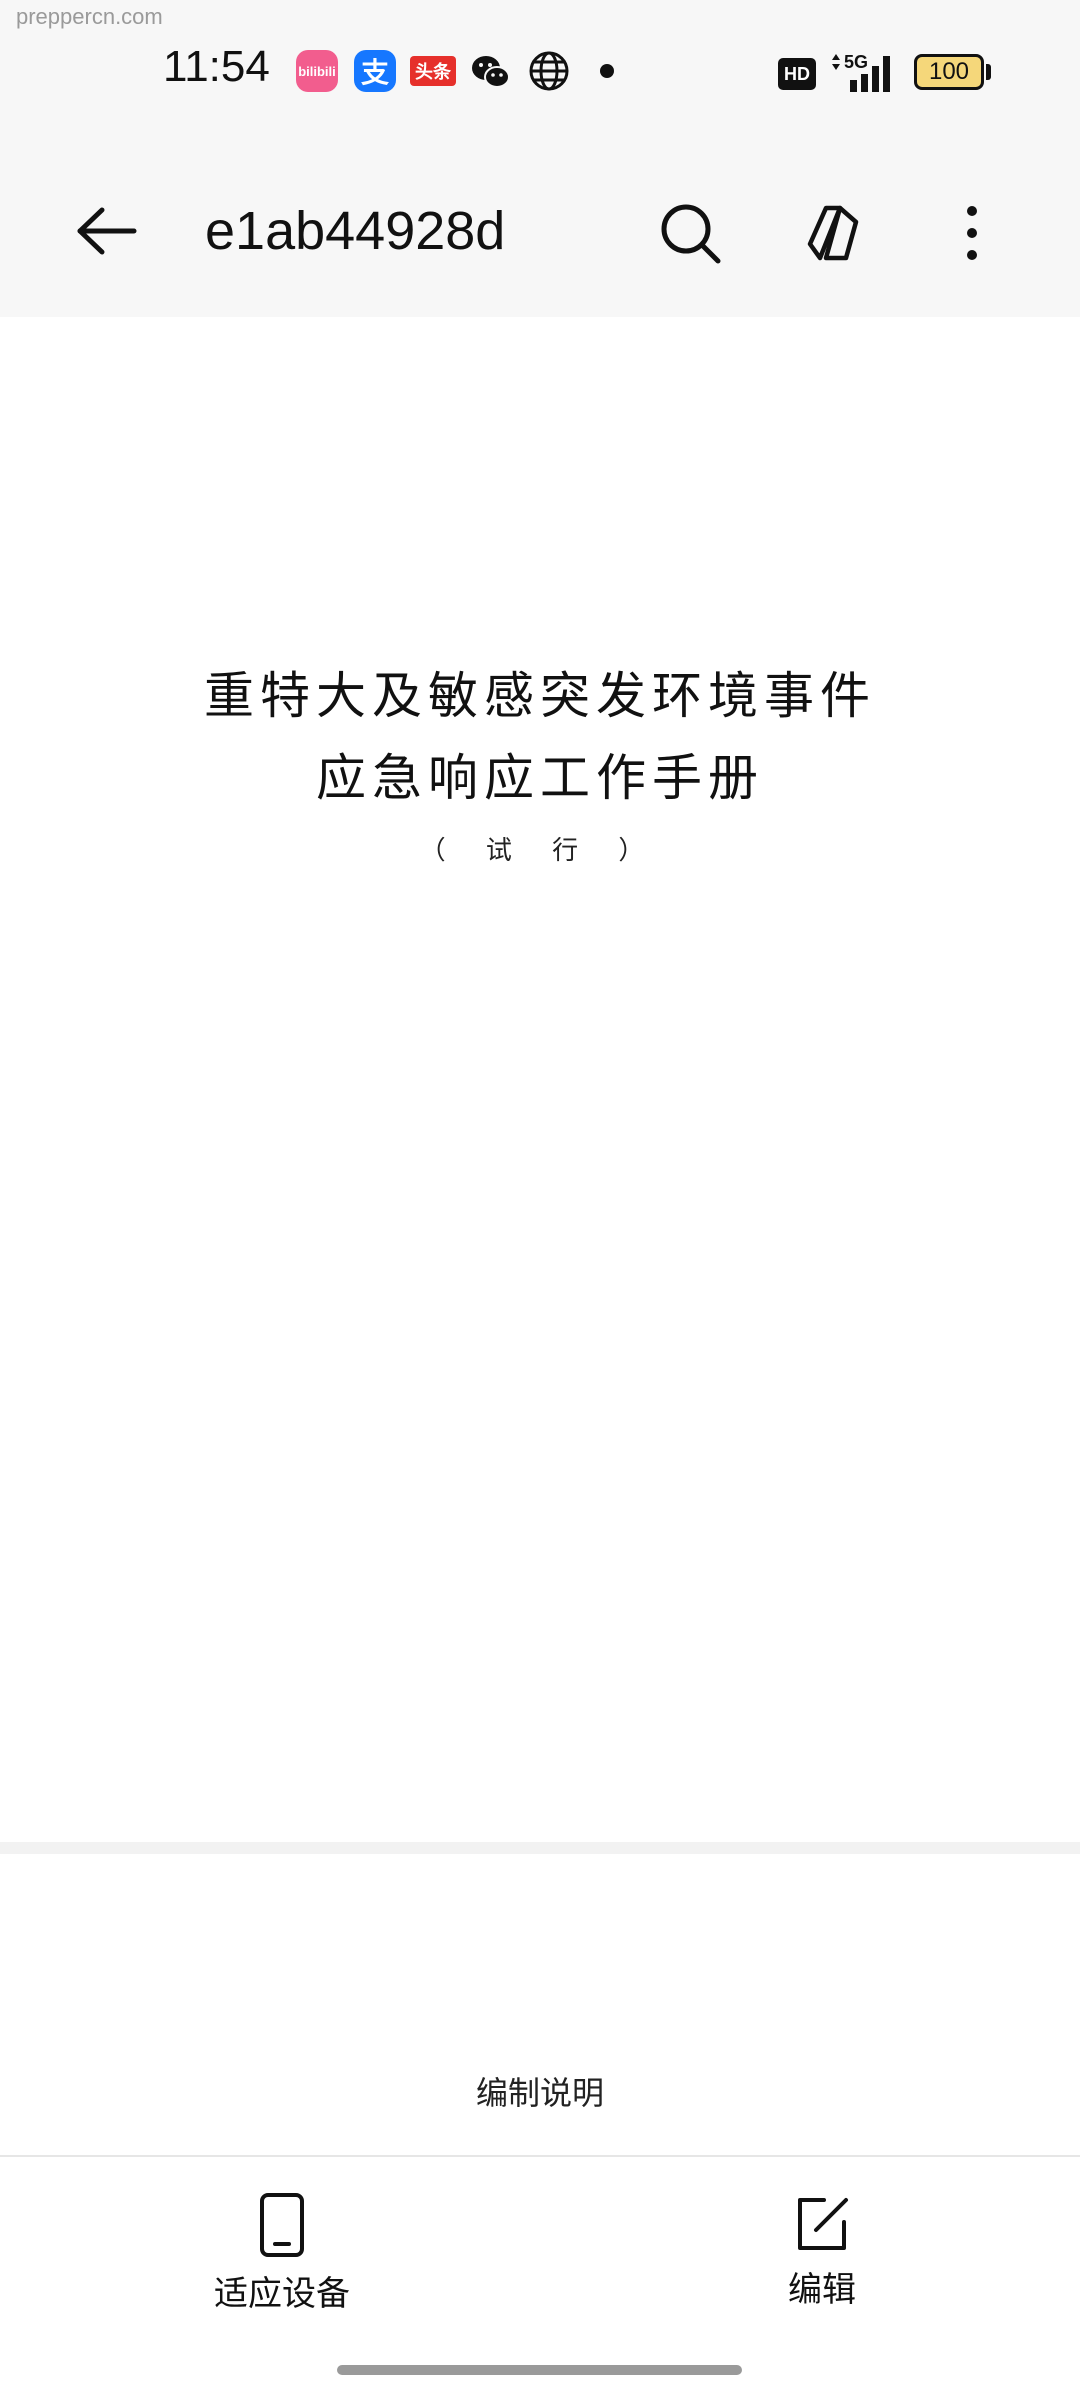 This screenshot has width=1080, height=2400. I want to click on section-heading: 编制说明, so click(539, 2093).